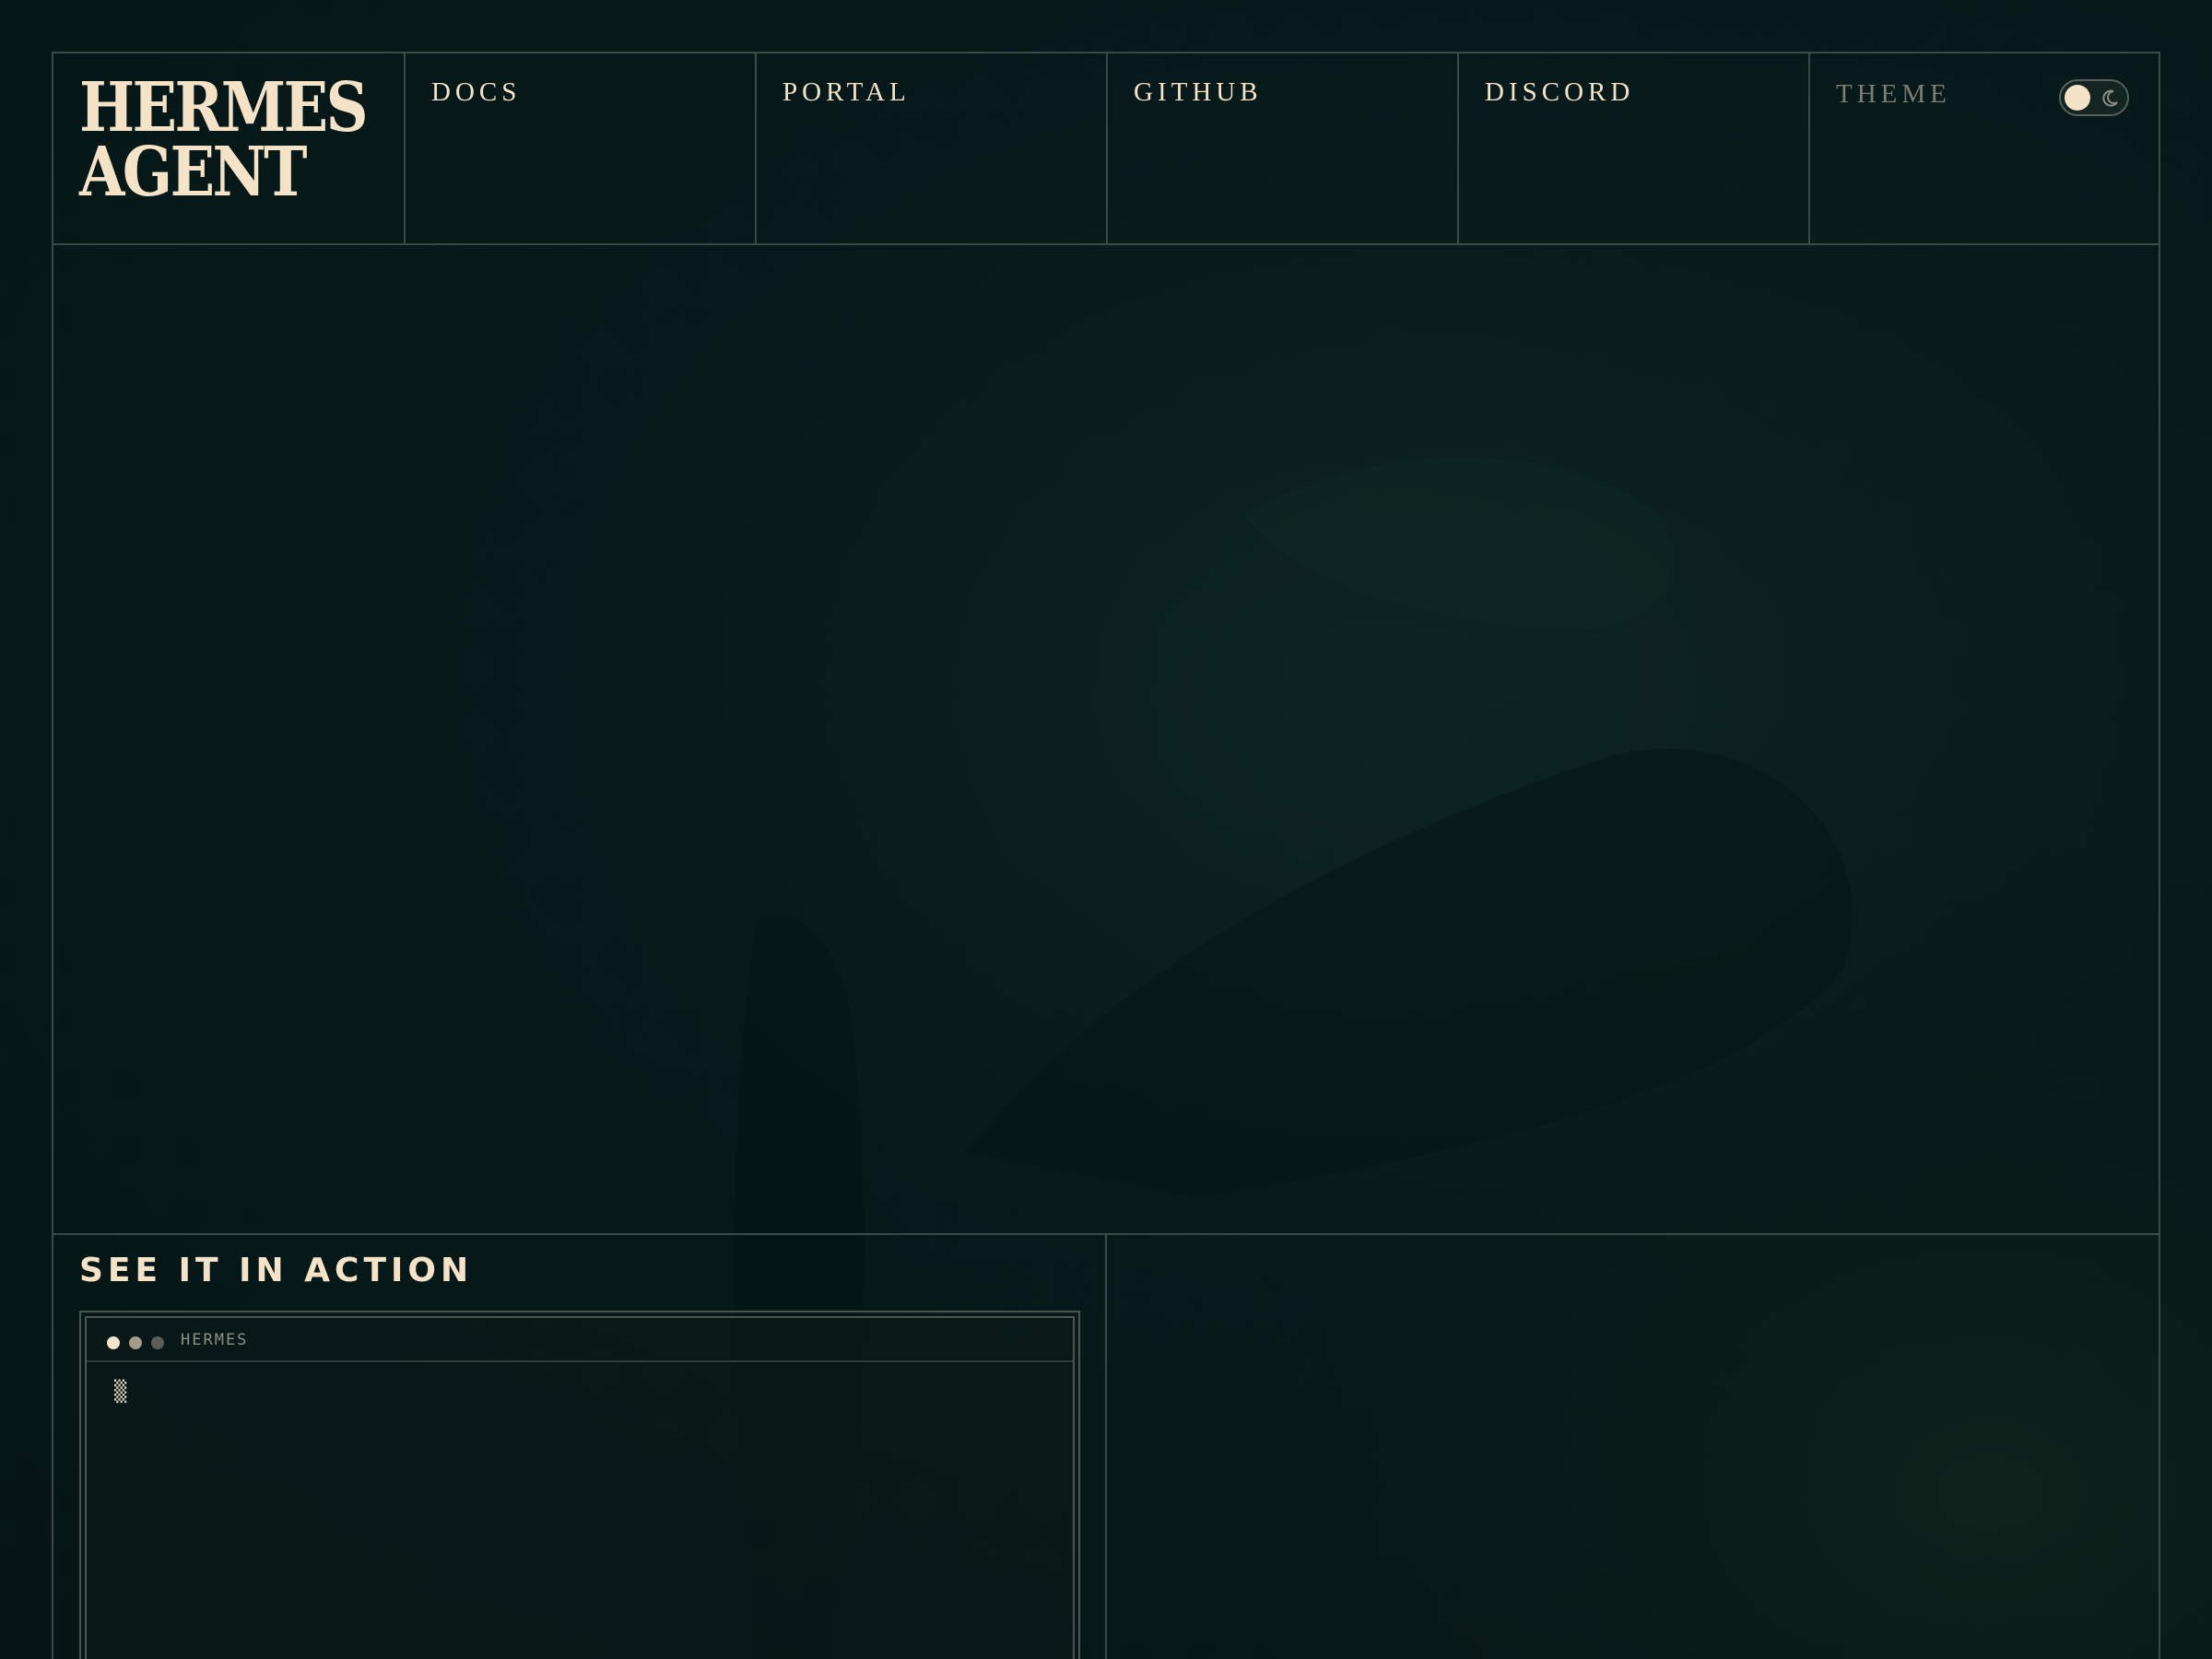  Describe the element at coordinates (1634, 148) in the screenshot. I see `nav-item-discord: DISCORD` at that location.